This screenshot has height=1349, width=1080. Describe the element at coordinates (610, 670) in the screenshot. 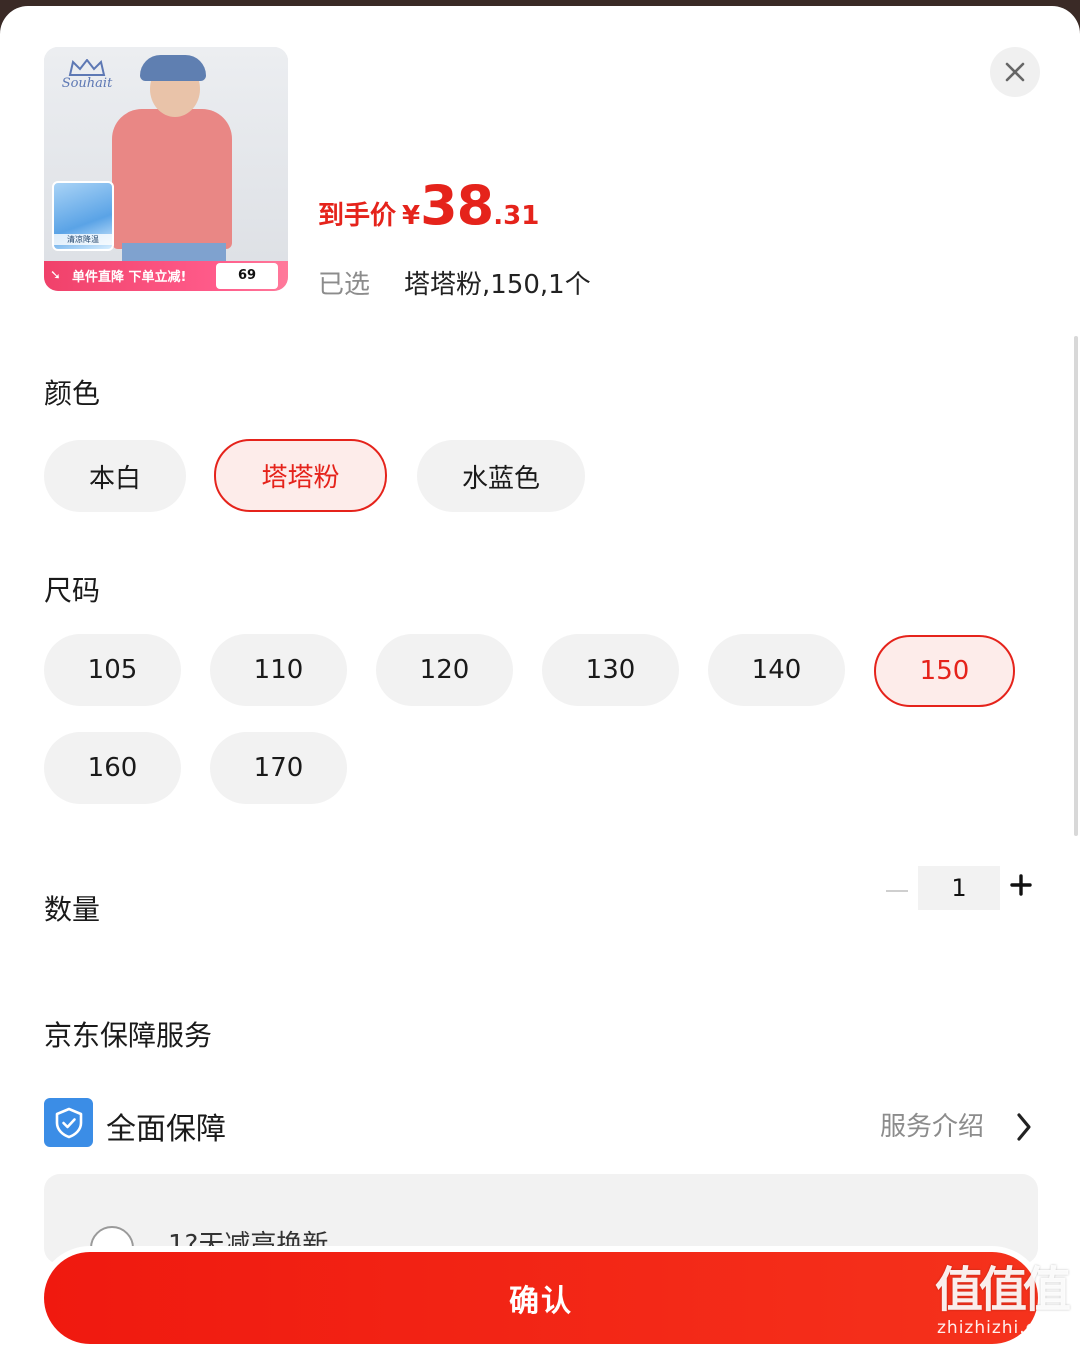

I see `size-option-130: 130` at that location.